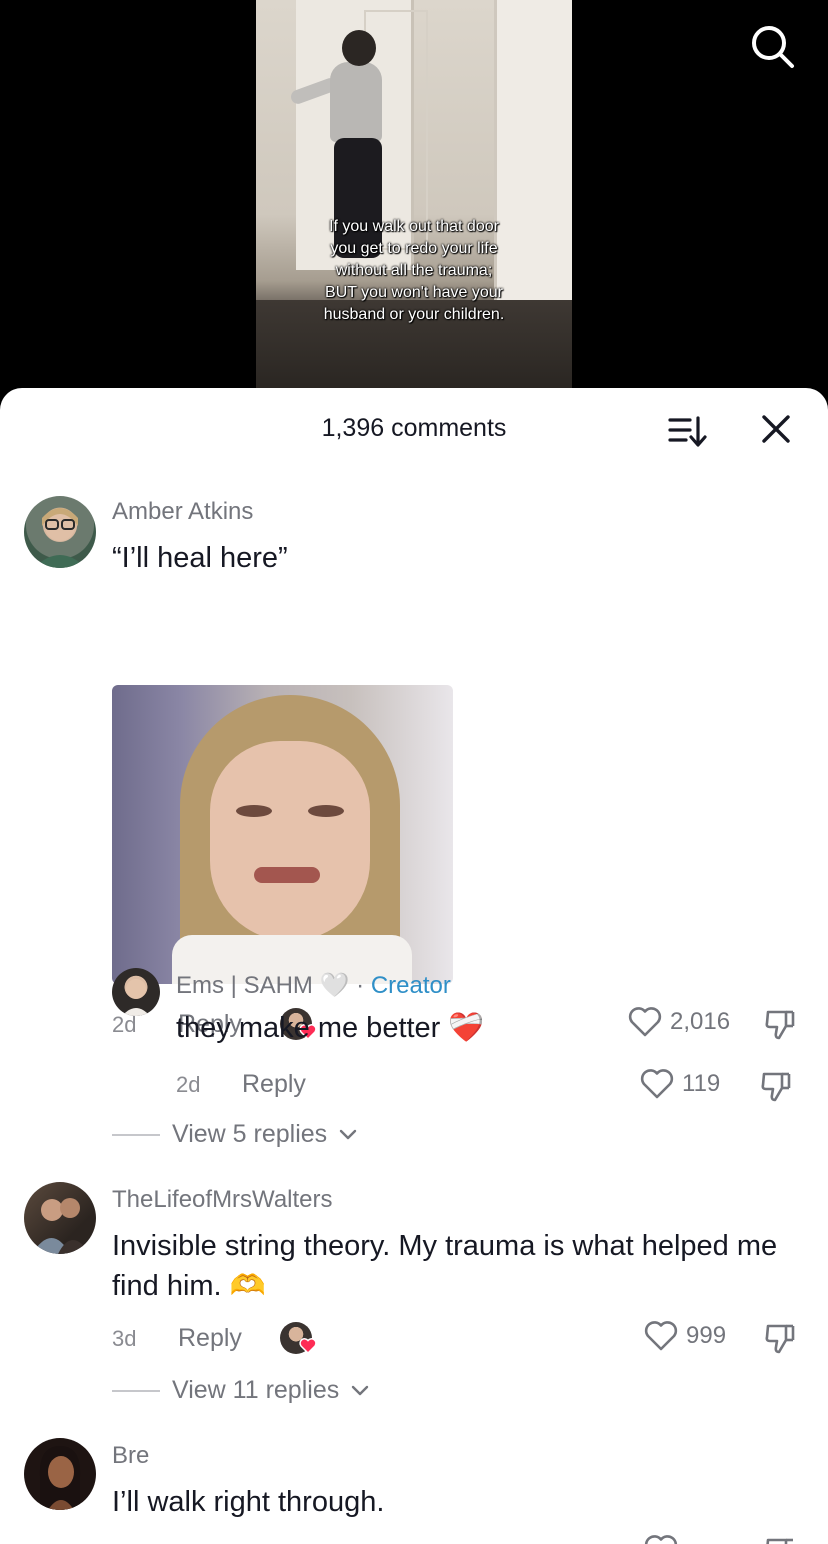 Image resolution: width=828 pixels, height=1544 pixels. Describe the element at coordinates (772, 46) in the screenshot. I see `search-icon` at that location.